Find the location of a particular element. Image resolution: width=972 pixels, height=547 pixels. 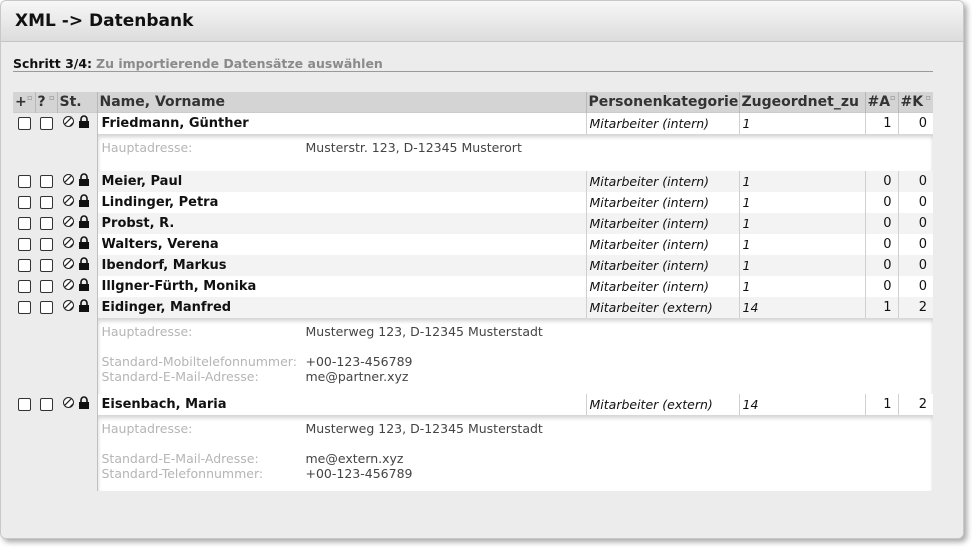

step-divider is located at coordinates (473, 71).